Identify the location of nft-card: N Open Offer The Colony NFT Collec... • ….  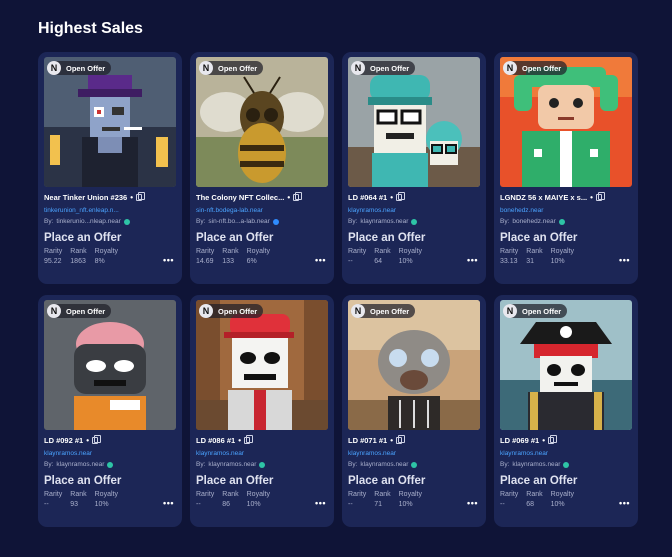
(262, 168).